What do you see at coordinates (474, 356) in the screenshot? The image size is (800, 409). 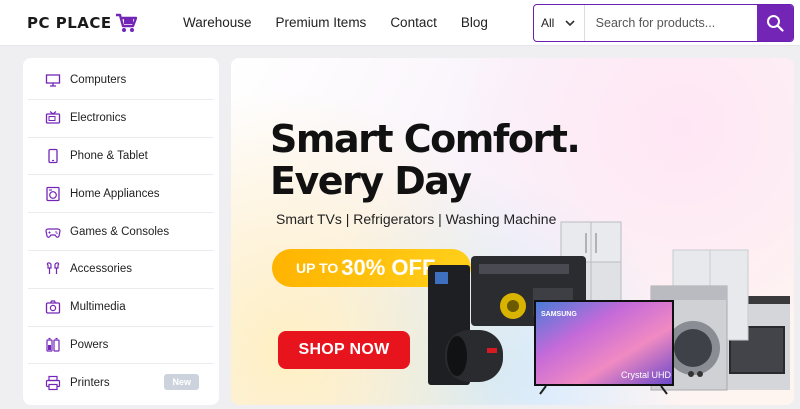 I see `speaker-image` at bounding box center [474, 356].